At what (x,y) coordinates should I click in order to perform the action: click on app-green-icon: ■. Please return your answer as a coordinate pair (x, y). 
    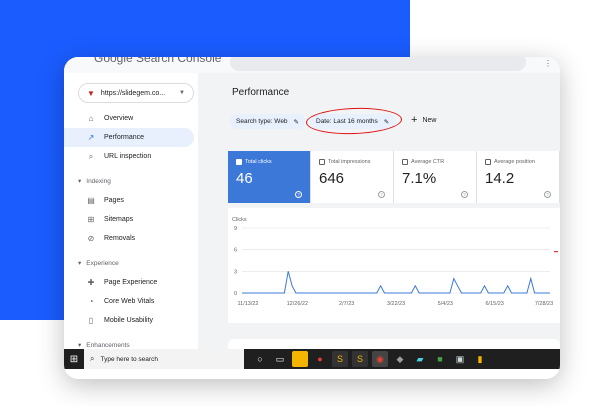
    Looking at the image, I should click on (440, 359).